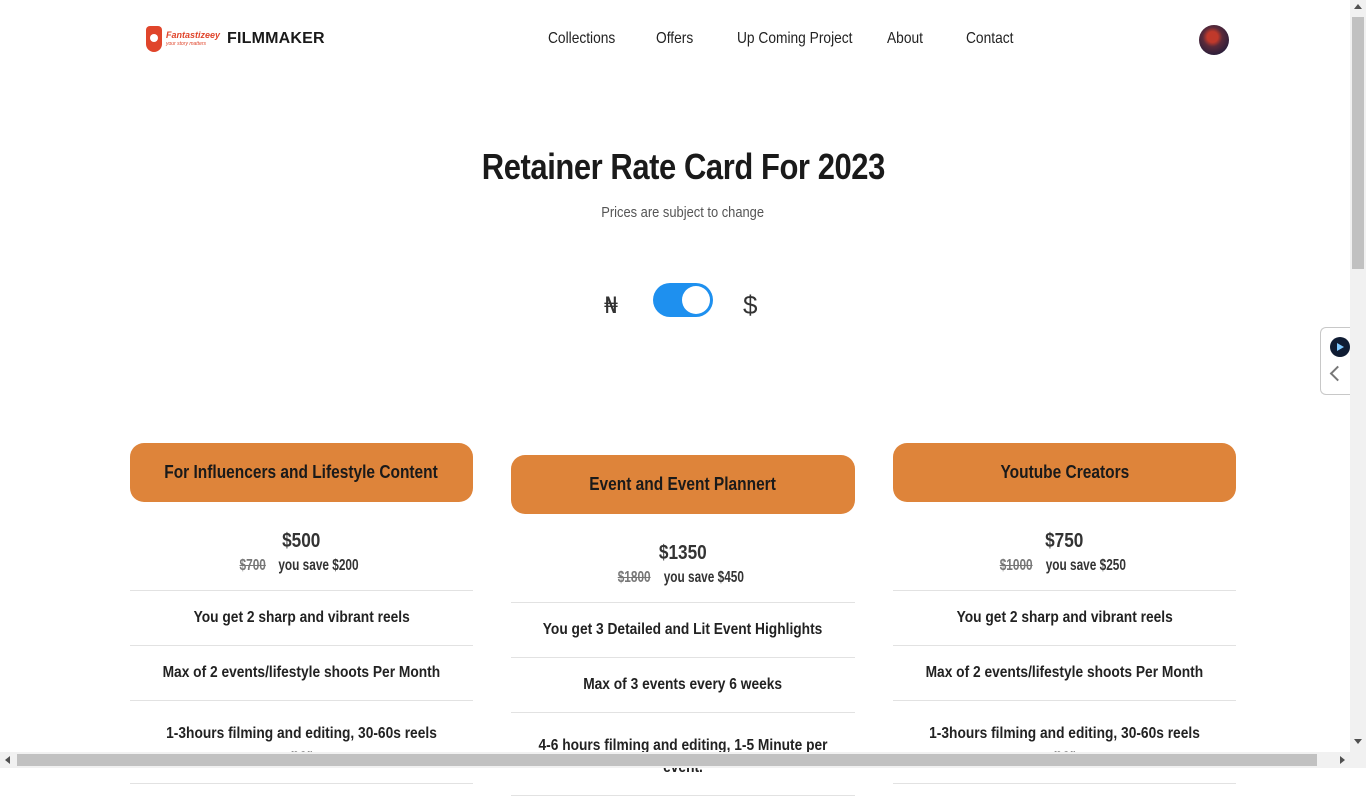  I want to click on dollar-symbol: $, so click(750, 305).